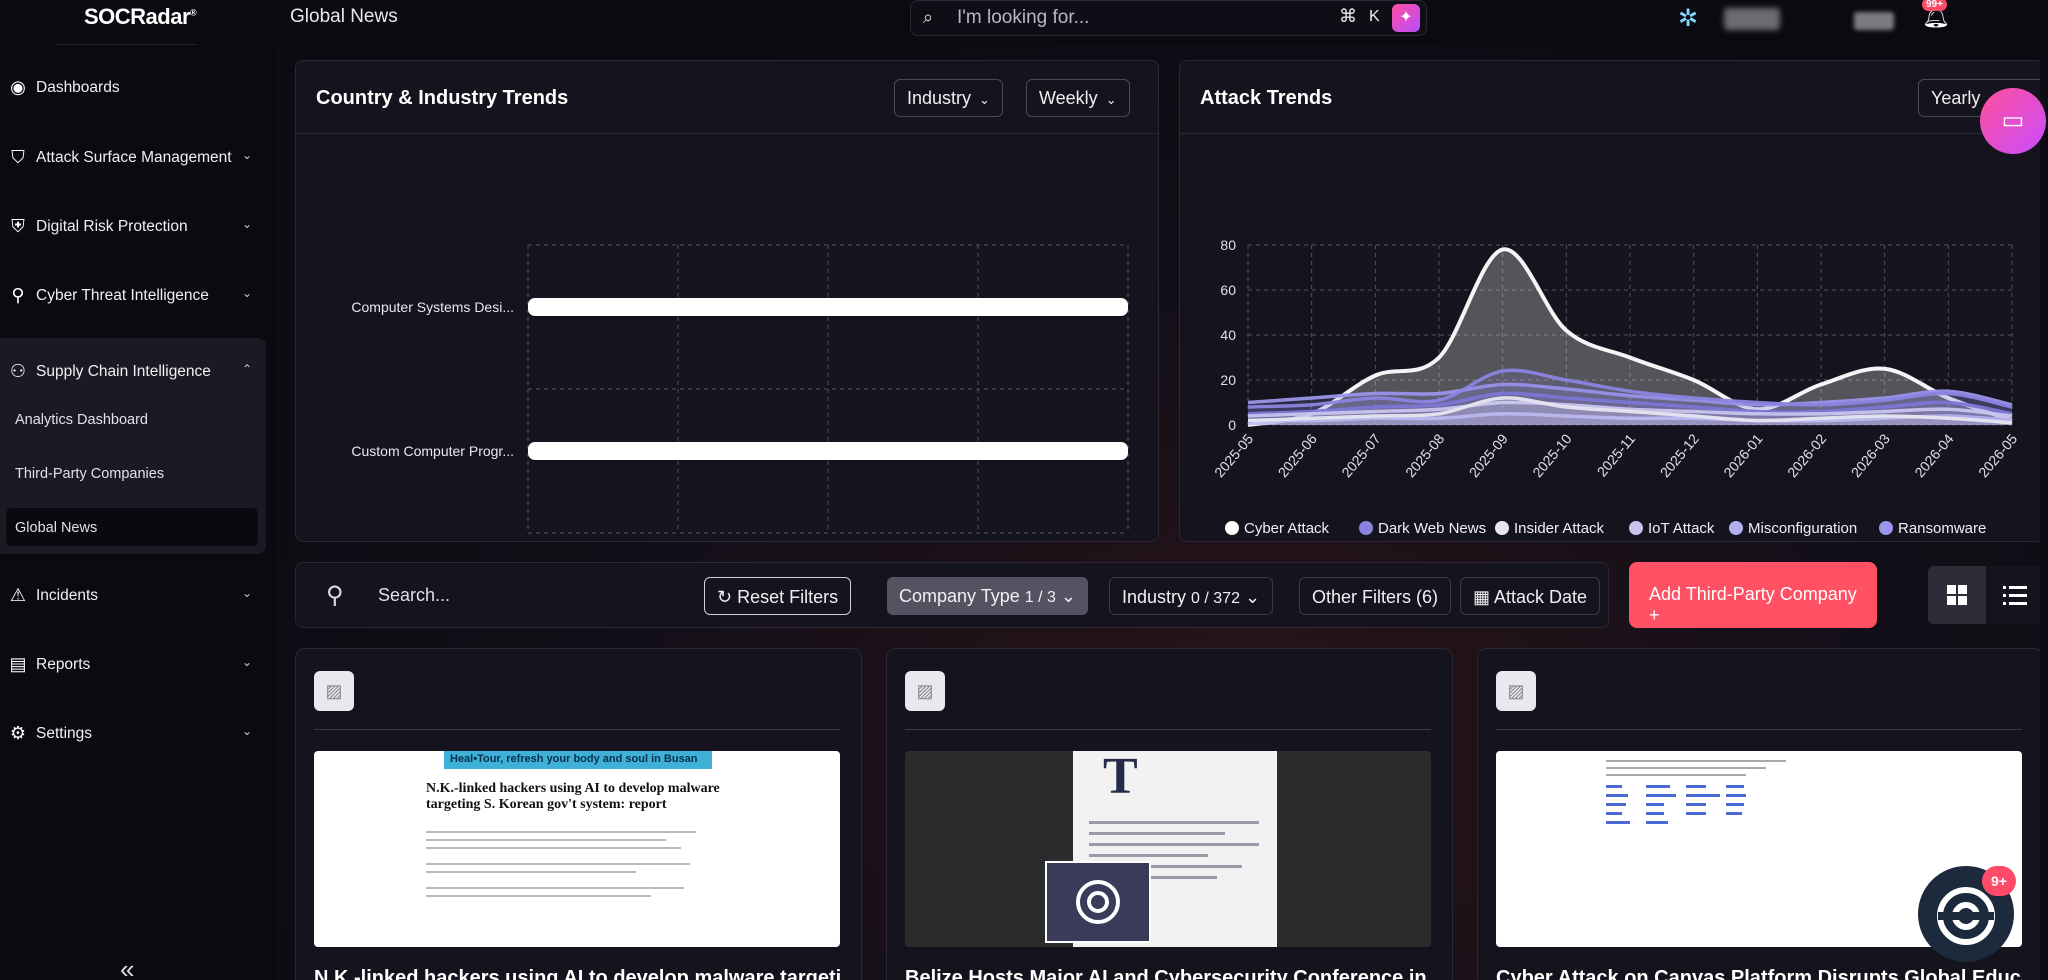 This screenshot has width=2048, height=980. What do you see at coordinates (1934, 5) in the screenshot?
I see `notifications-badge: 99+` at bounding box center [1934, 5].